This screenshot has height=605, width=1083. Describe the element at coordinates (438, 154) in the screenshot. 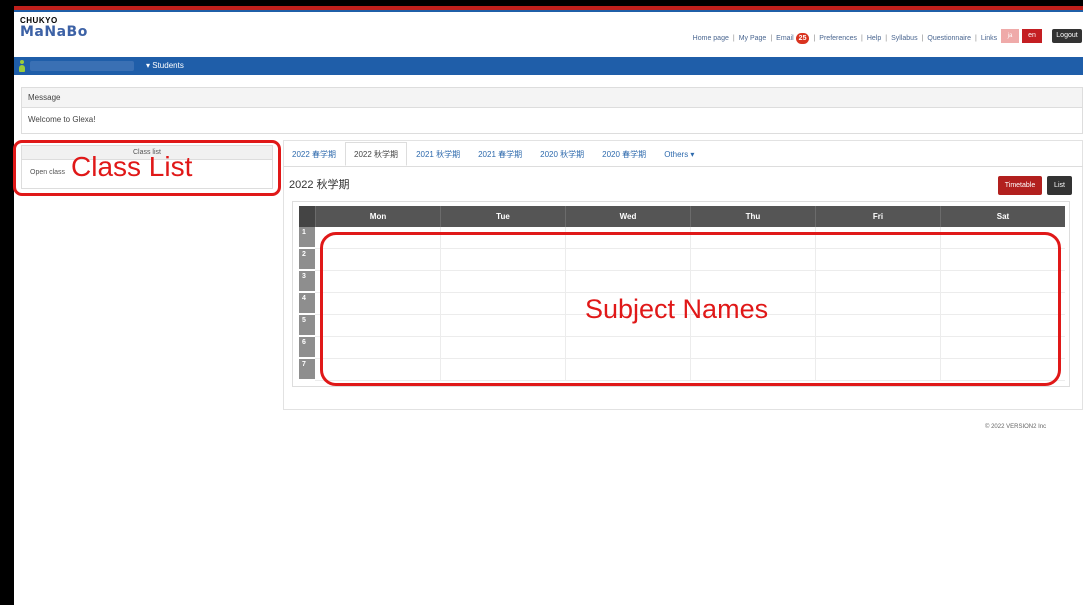

I see `tab-2021-fall: 2021 秋学期` at that location.